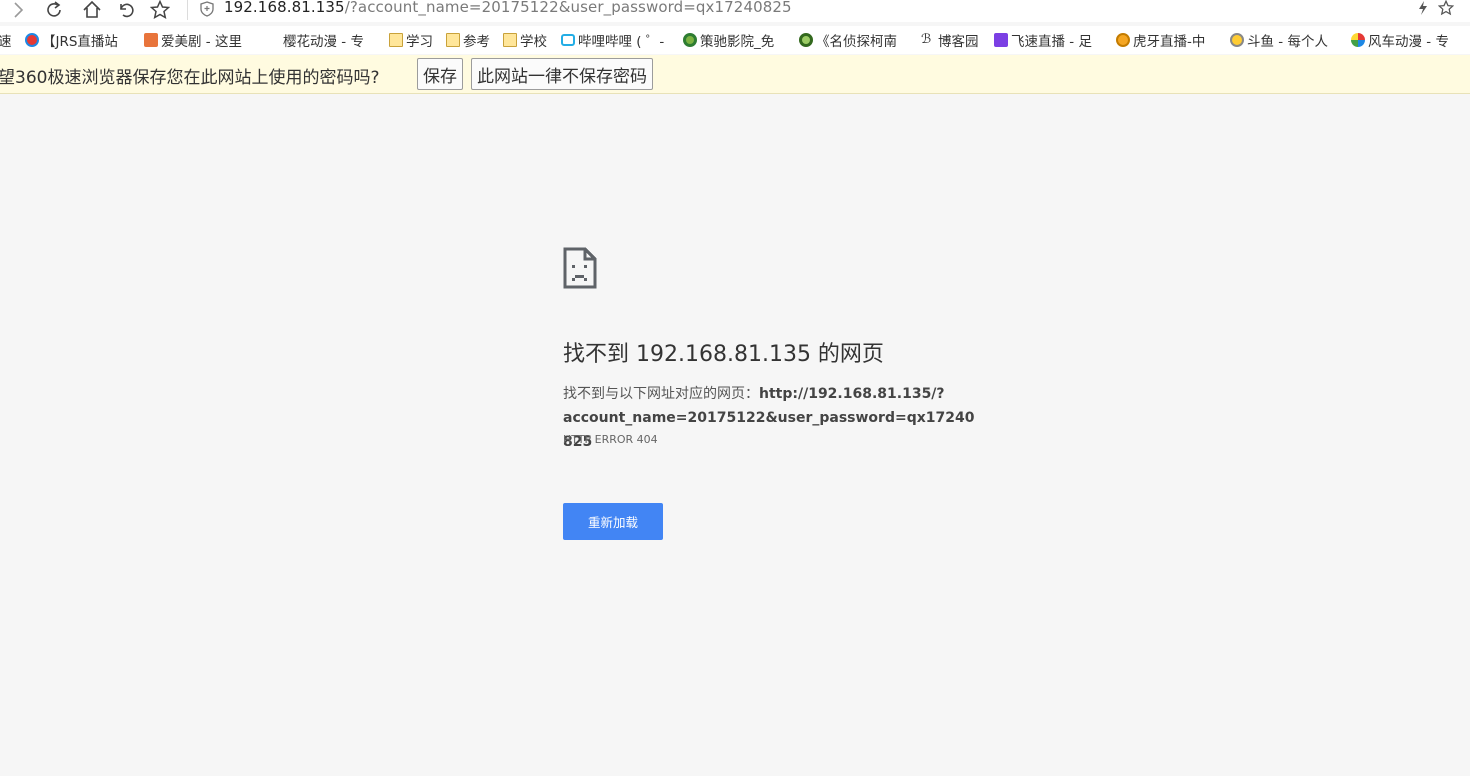  What do you see at coordinates (1123, 40) in the screenshot?
I see `huya-icon` at bounding box center [1123, 40].